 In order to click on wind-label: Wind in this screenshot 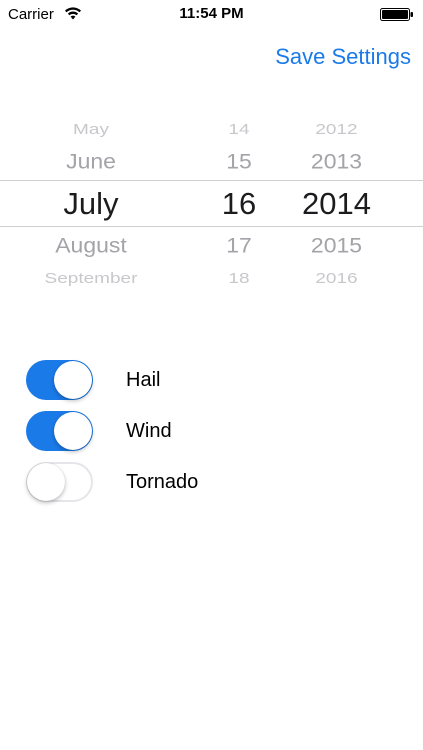, I will do `click(149, 431)`.